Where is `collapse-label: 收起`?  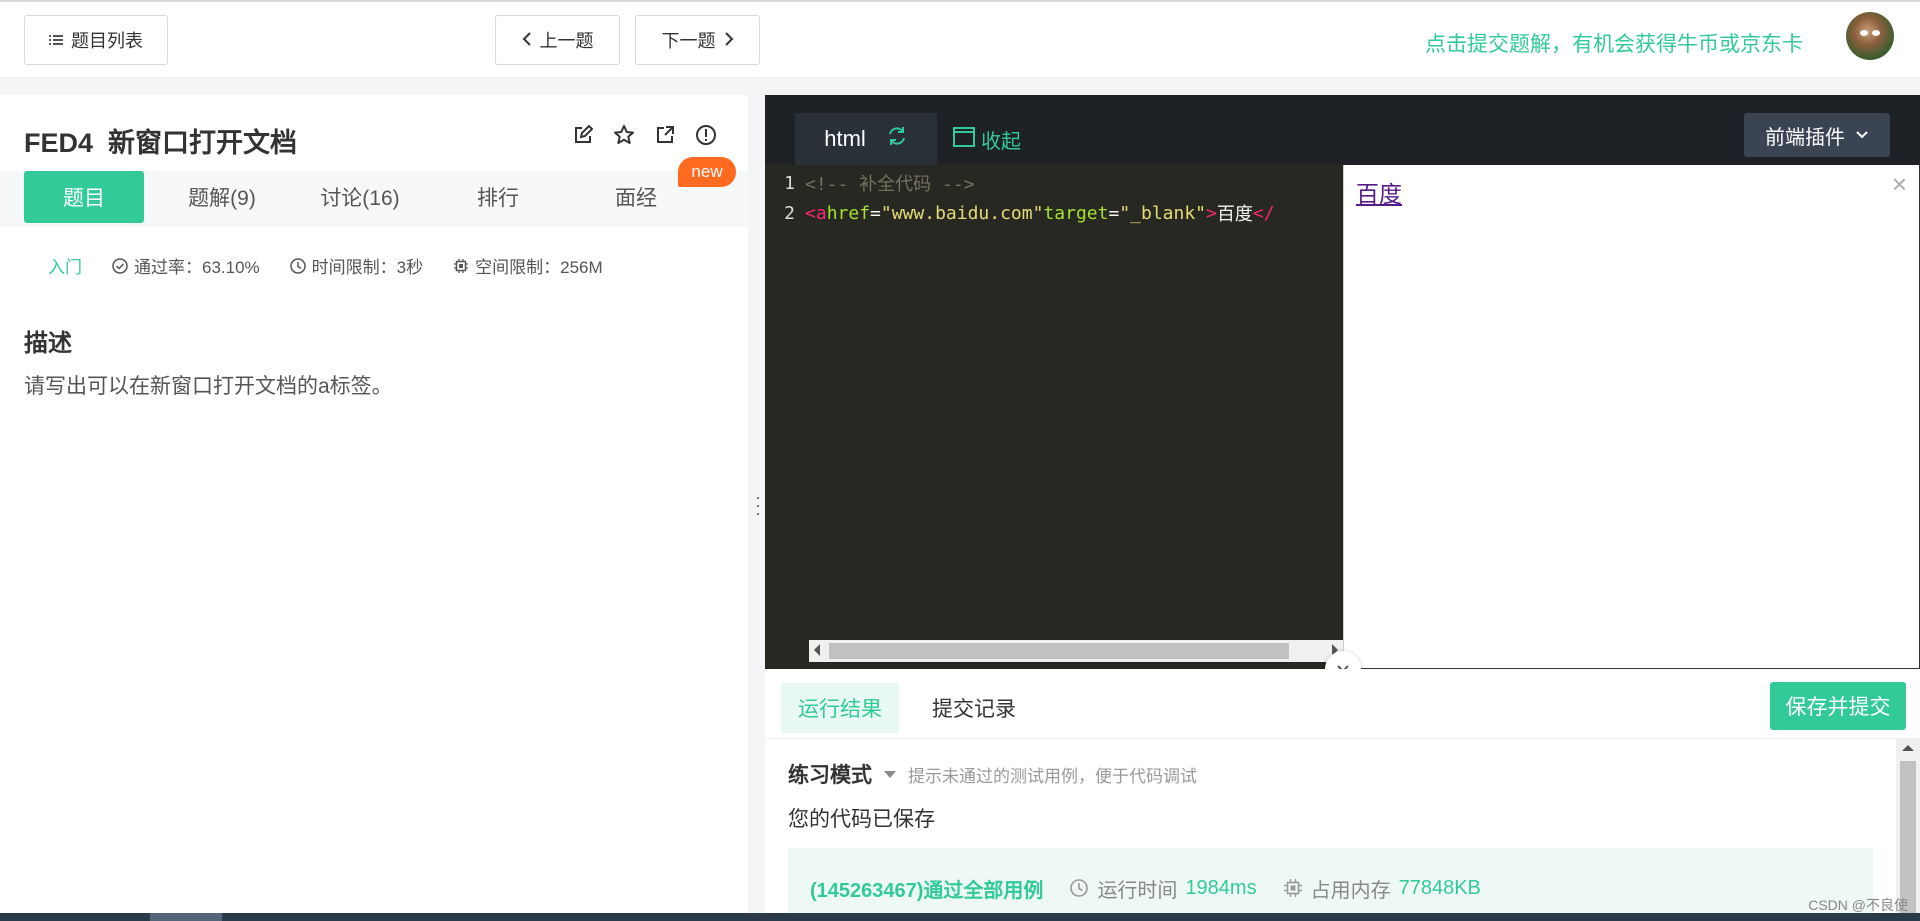 collapse-label: 收起 is located at coordinates (1001, 142).